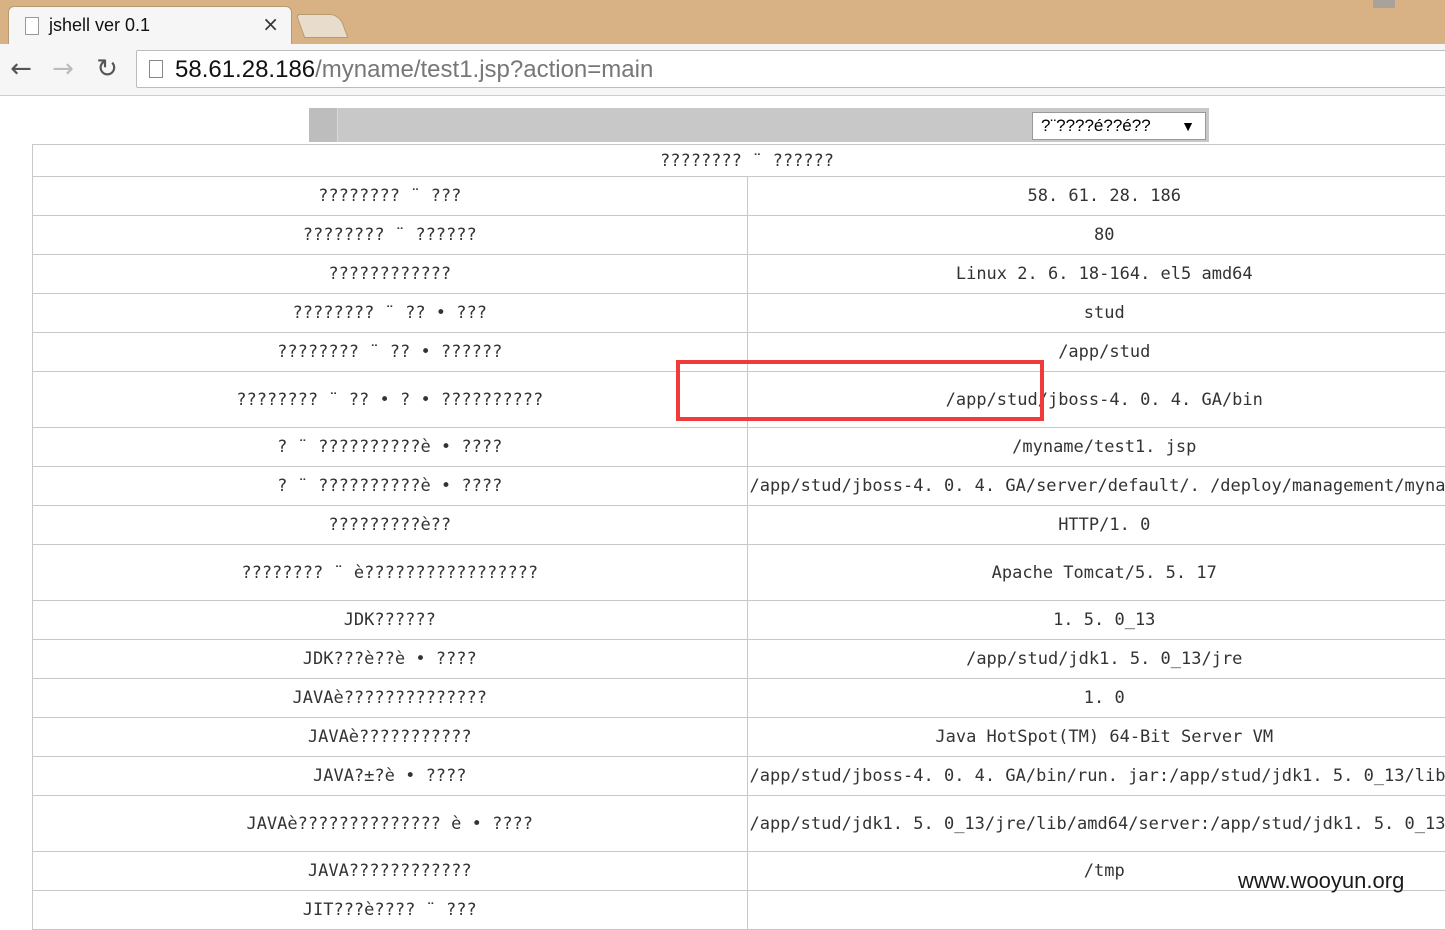 The image size is (1445, 930). I want to click on row-value: /app/stud/jdk1. 5. 0_13/jre, so click(1096, 659).